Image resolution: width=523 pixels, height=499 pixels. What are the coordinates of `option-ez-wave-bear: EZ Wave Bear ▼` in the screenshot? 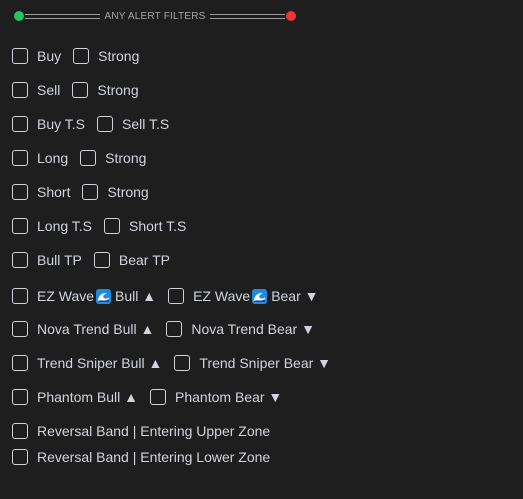 It's located at (243, 296).